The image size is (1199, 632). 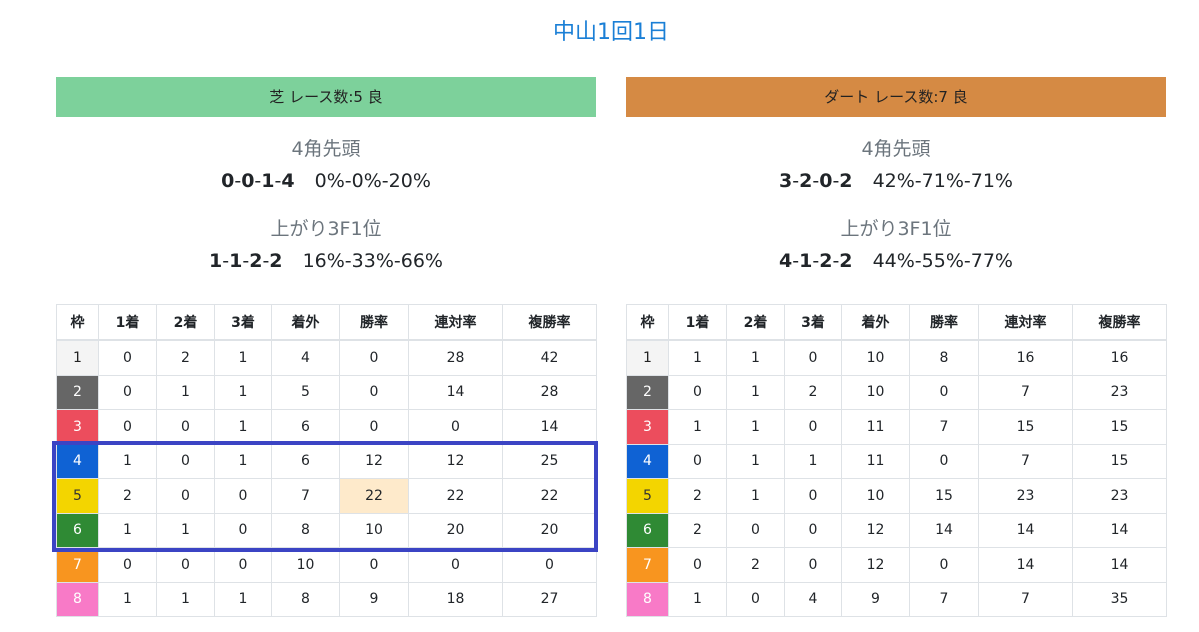 What do you see at coordinates (816, 181) in the screenshot?
I see `dirt-corner-lead-record: 3-2-0-2` at bounding box center [816, 181].